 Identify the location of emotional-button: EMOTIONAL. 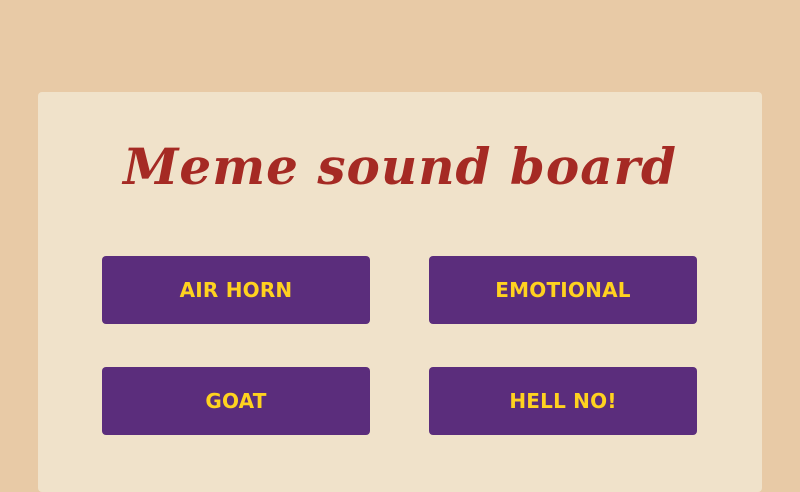
(563, 290).